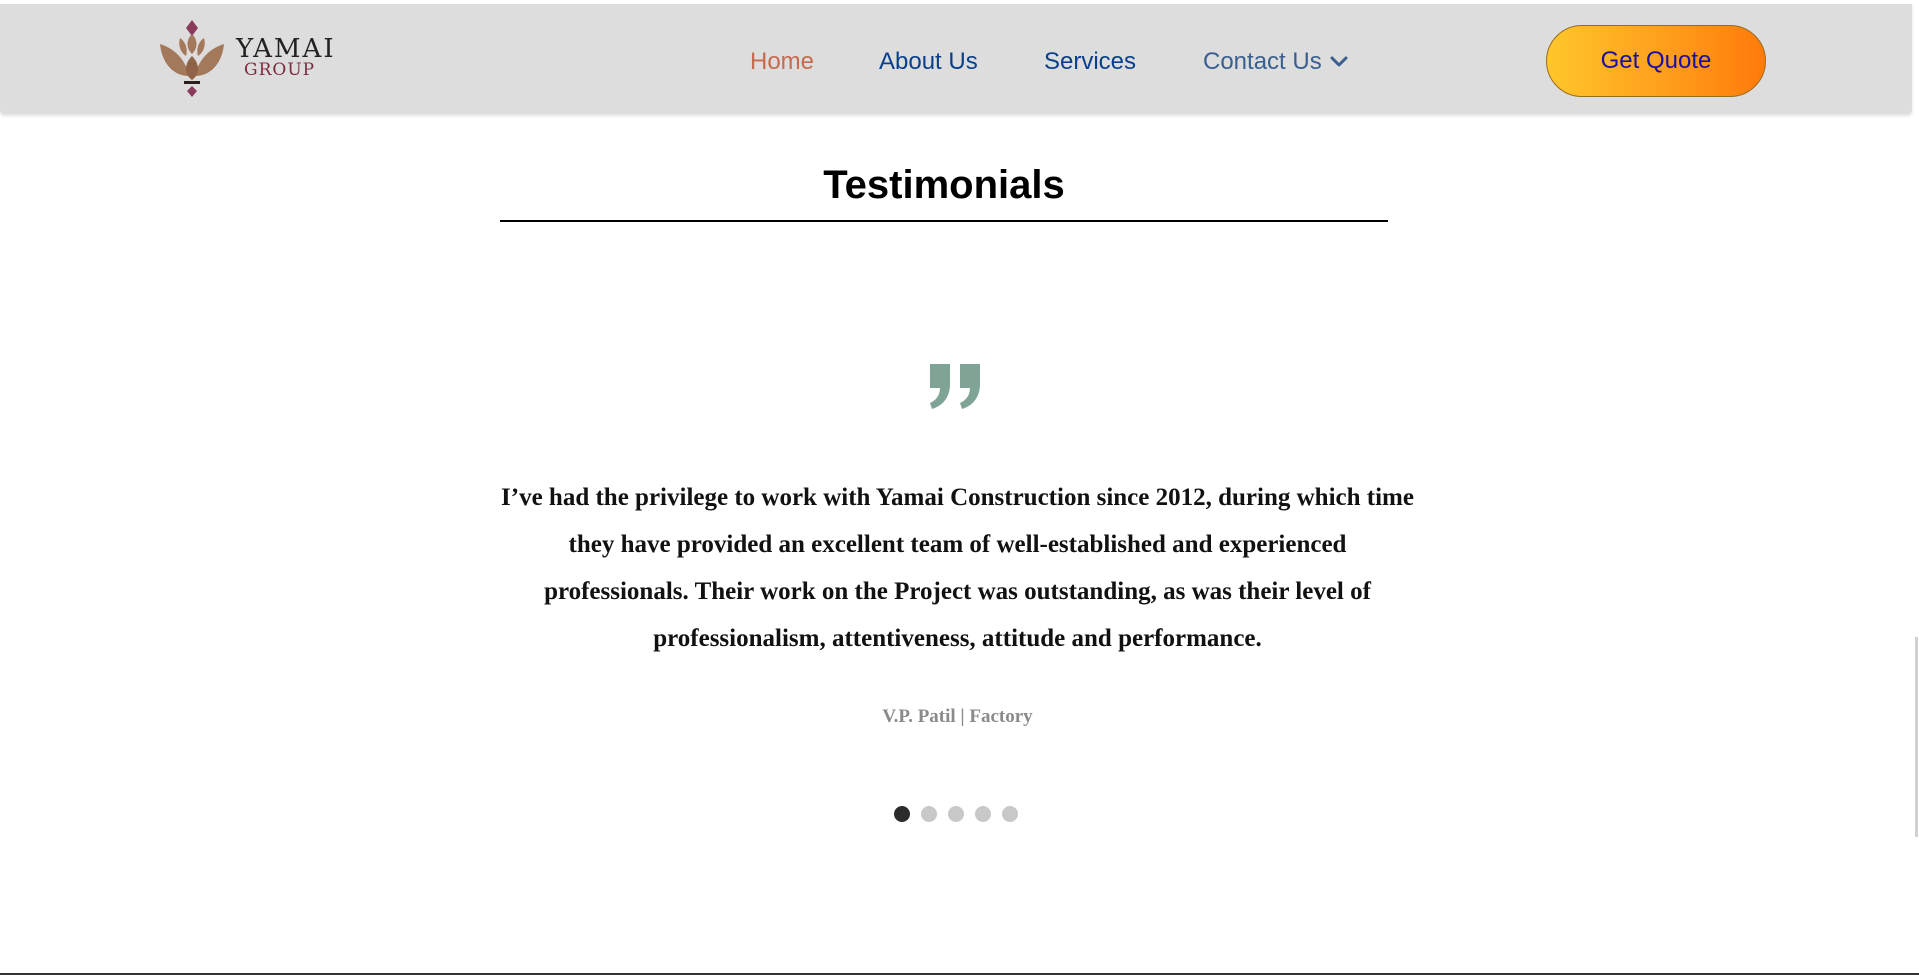 This screenshot has height=975, width=1919. What do you see at coordinates (957, 716) in the screenshot?
I see `testimonial-author: V.P. Patil | Factory` at bounding box center [957, 716].